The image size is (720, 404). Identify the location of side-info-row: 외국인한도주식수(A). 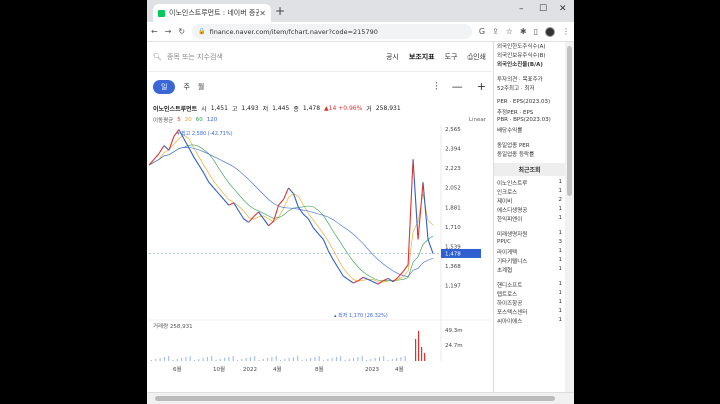
(521, 47).